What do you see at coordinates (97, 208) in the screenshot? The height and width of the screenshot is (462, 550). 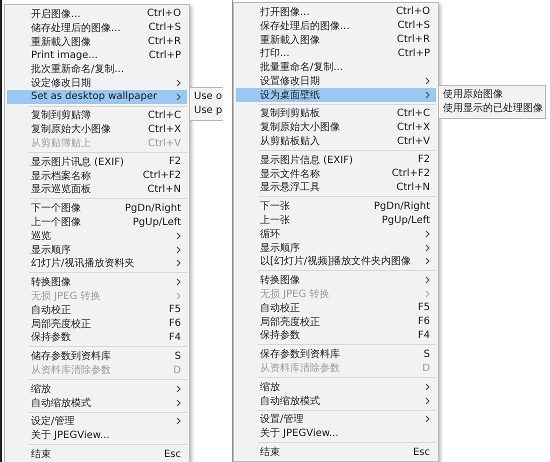 I see `menu-item: 下一个图像 PgDn/Right` at bounding box center [97, 208].